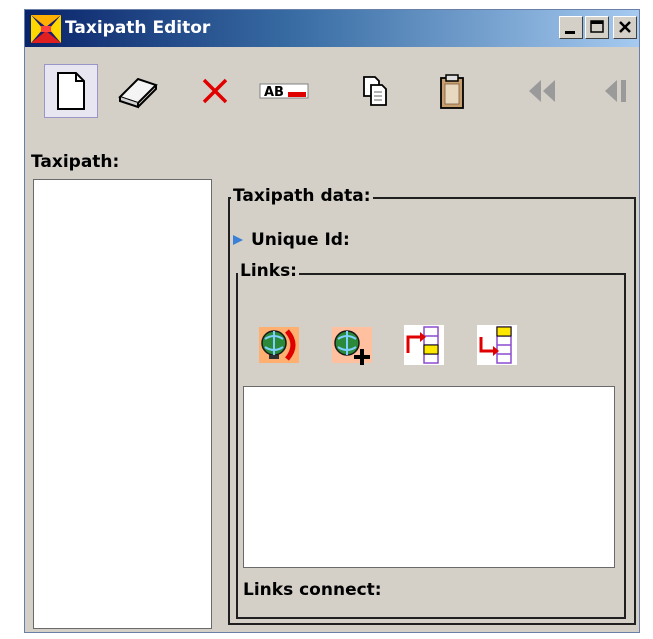 The image size is (653, 639). I want to click on new-document-icon, so click(71, 91).